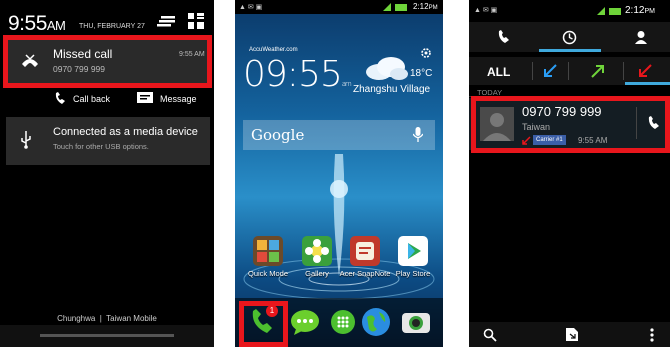 This screenshot has width=670, height=347. I want to click on app-label: Acer SnapNote, so click(365, 273).